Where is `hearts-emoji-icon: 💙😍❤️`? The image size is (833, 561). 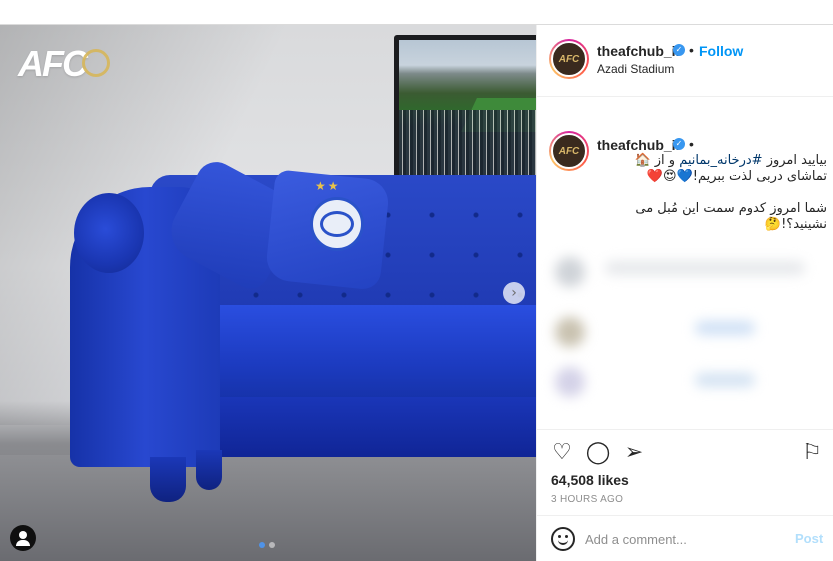
hearts-emoji-icon: 💙😍❤️ is located at coordinates (669, 176).